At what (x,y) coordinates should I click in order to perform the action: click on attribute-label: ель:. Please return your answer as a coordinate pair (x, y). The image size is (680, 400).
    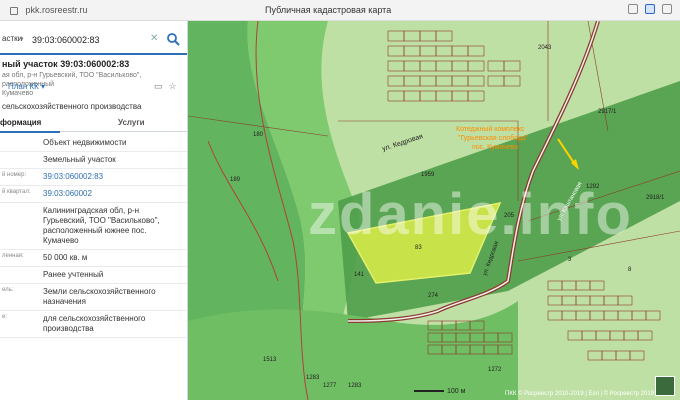
    Looking at the image, I should click on (8, 290).